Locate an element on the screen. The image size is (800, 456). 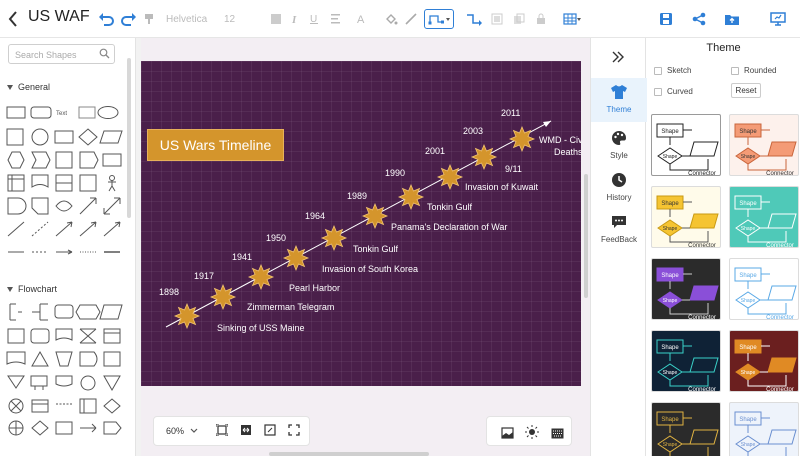
waypoint-icon is located at coordinates (473, 19).